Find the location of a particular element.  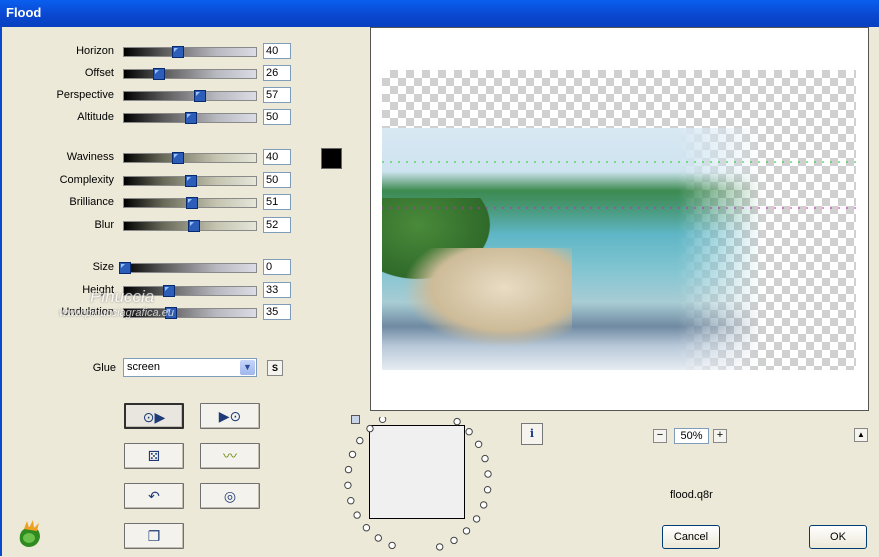

undo-button: ↶ is located at coordinates (154, 496).